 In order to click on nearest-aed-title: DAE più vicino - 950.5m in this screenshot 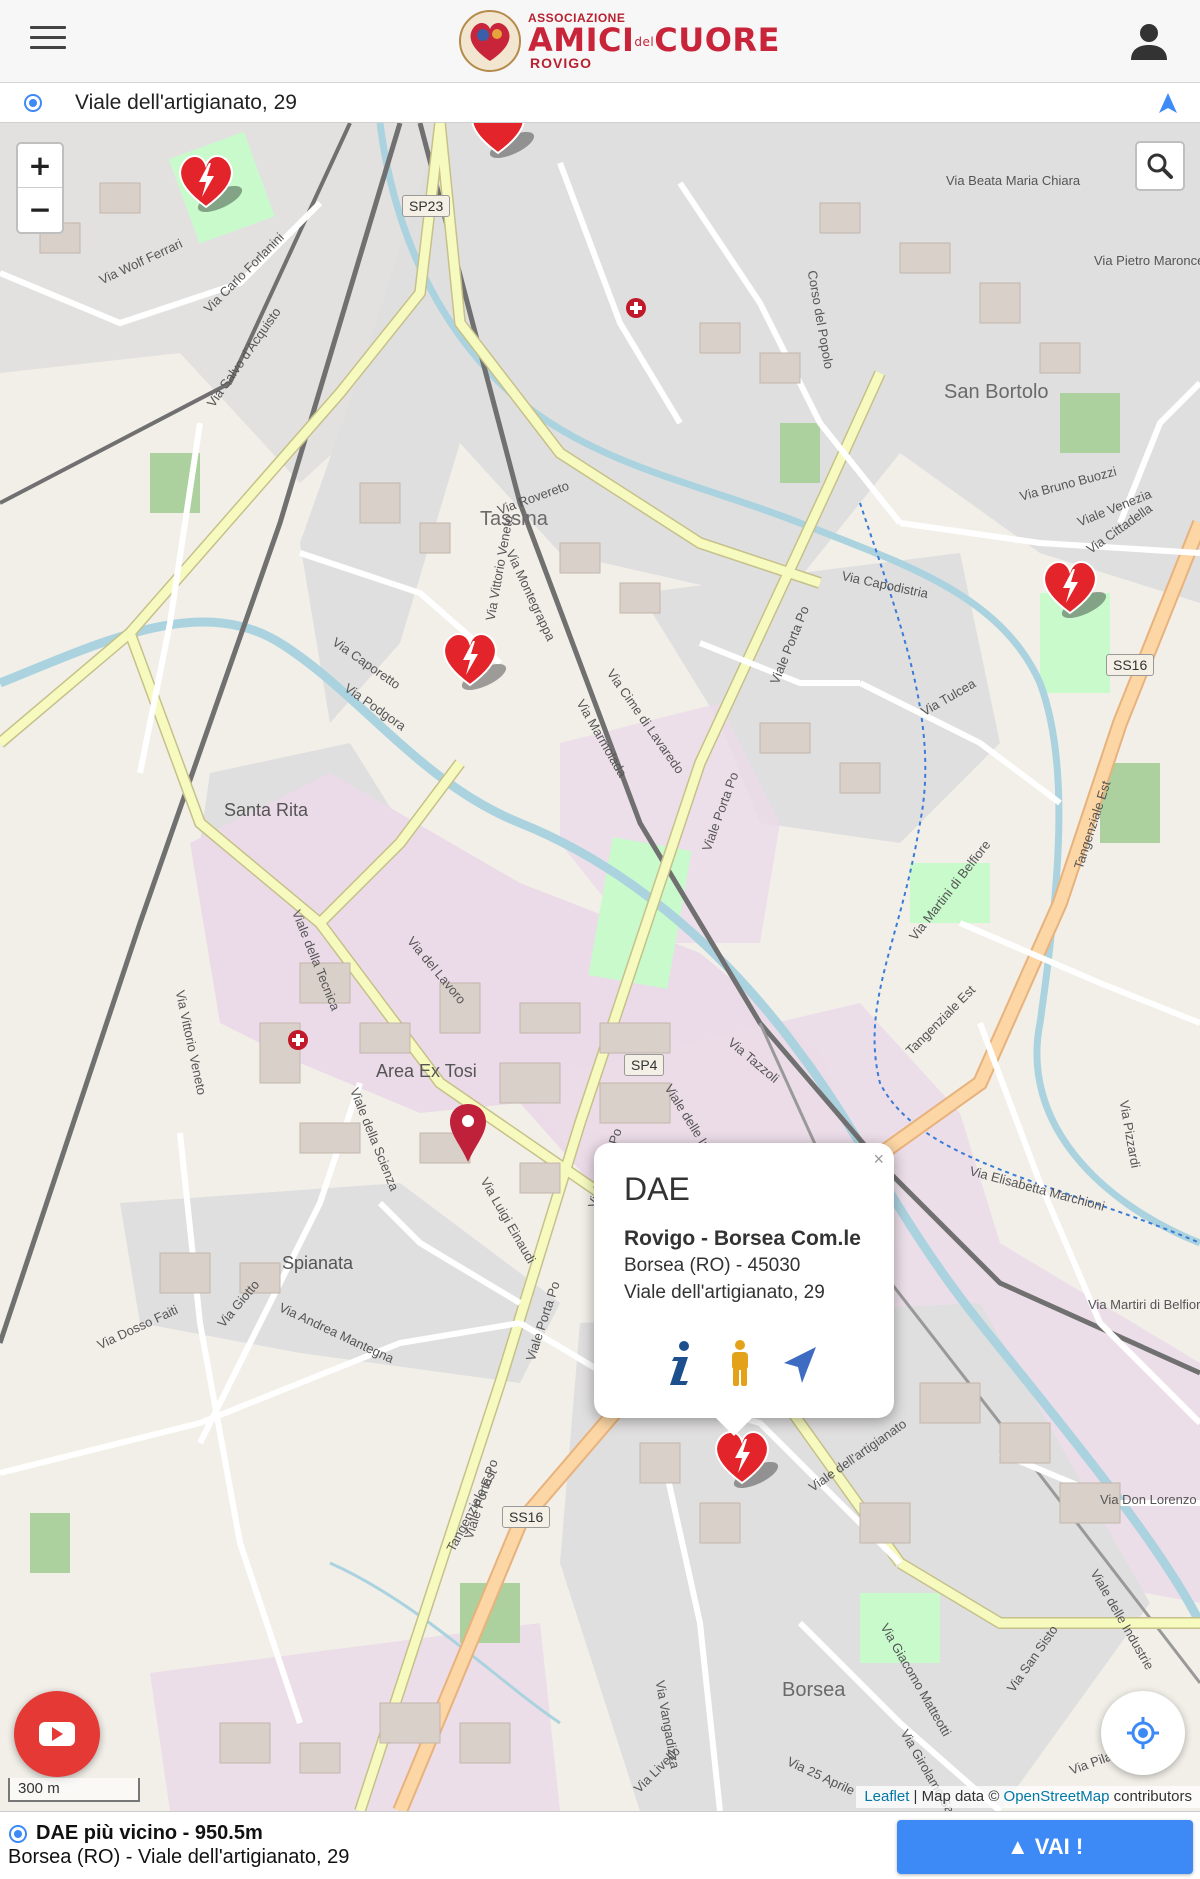, I will do `click(149, 1833)`.